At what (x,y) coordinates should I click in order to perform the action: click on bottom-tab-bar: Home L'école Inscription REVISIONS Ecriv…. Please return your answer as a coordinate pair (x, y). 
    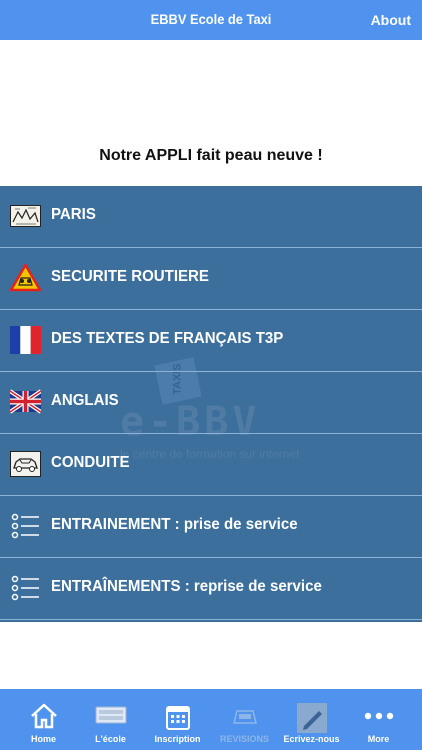
    Looking at the image, I should click on (211, 719).